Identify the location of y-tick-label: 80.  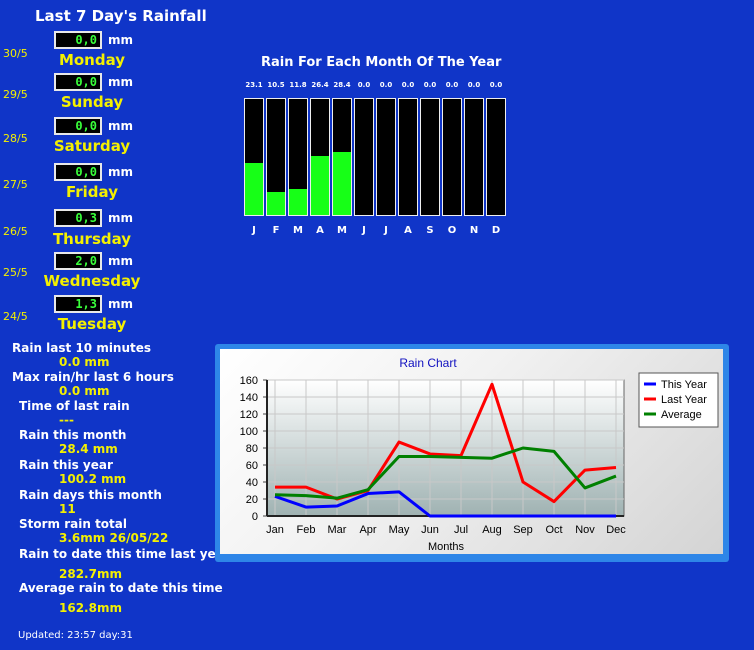
(252, 449).